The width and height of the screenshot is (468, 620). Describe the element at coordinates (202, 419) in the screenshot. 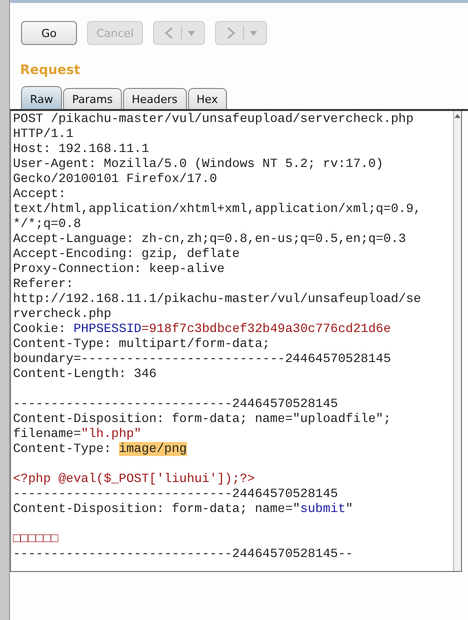

I see `code-line: Content-Disposition: form-data; name="uploadfile";` at that location.